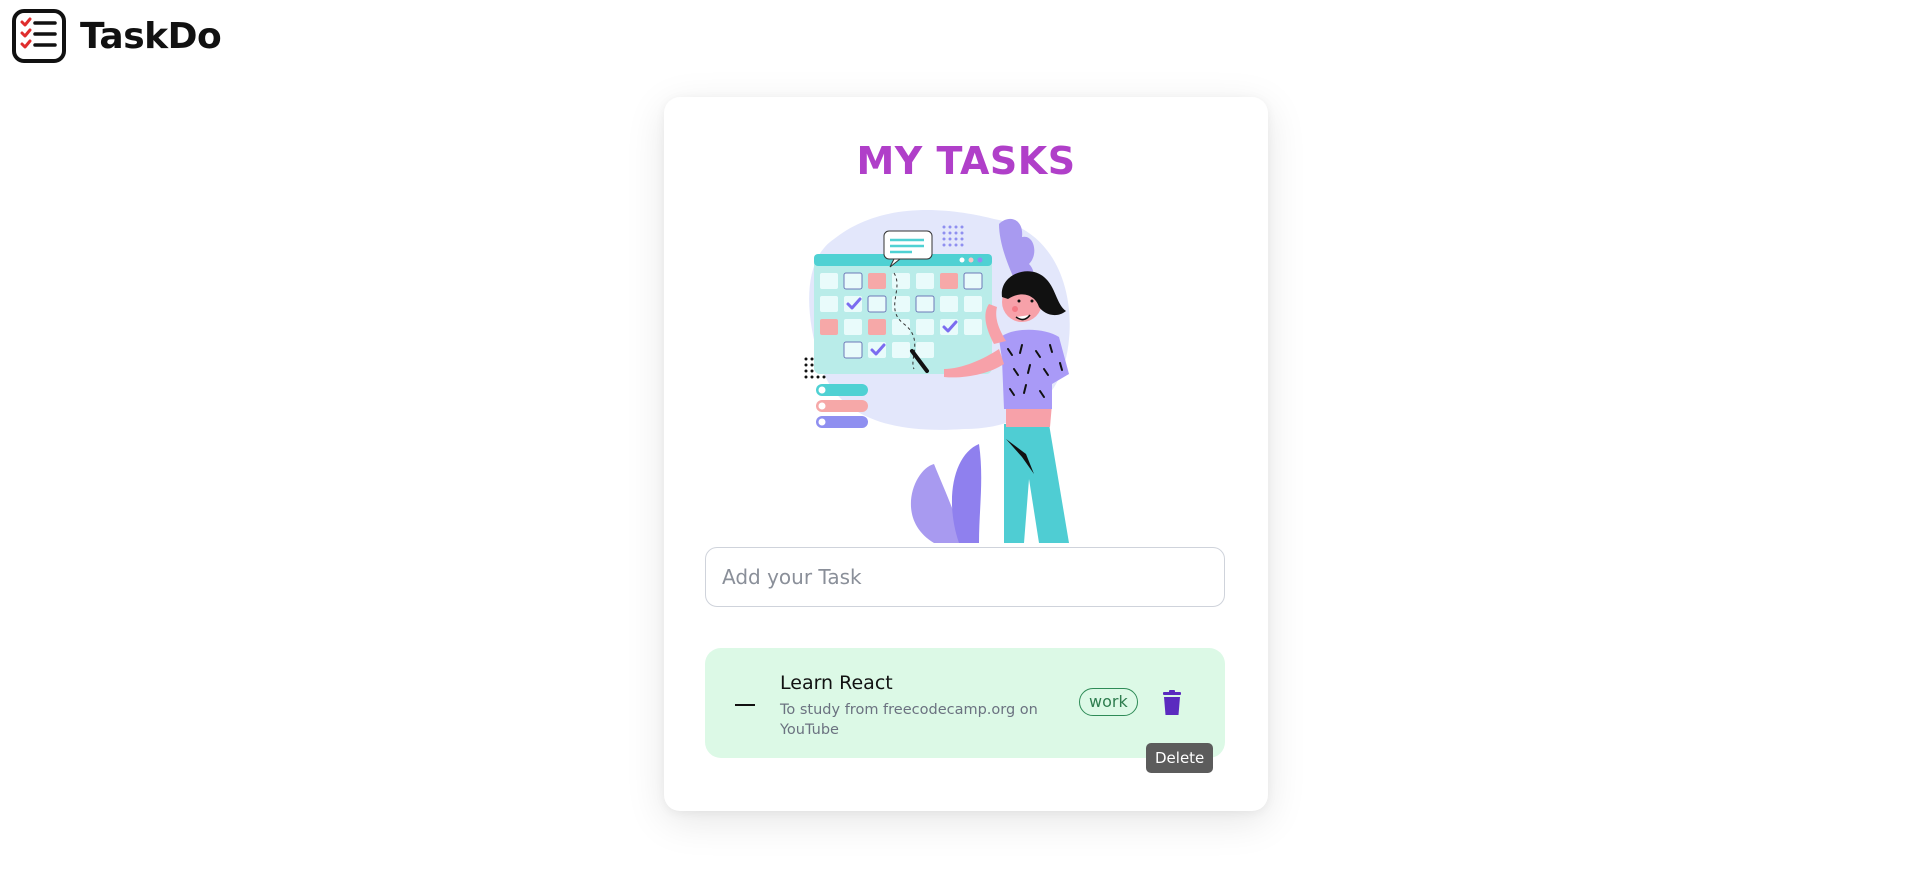  I want to click on app-header: TaskDo, so click(117, 36).